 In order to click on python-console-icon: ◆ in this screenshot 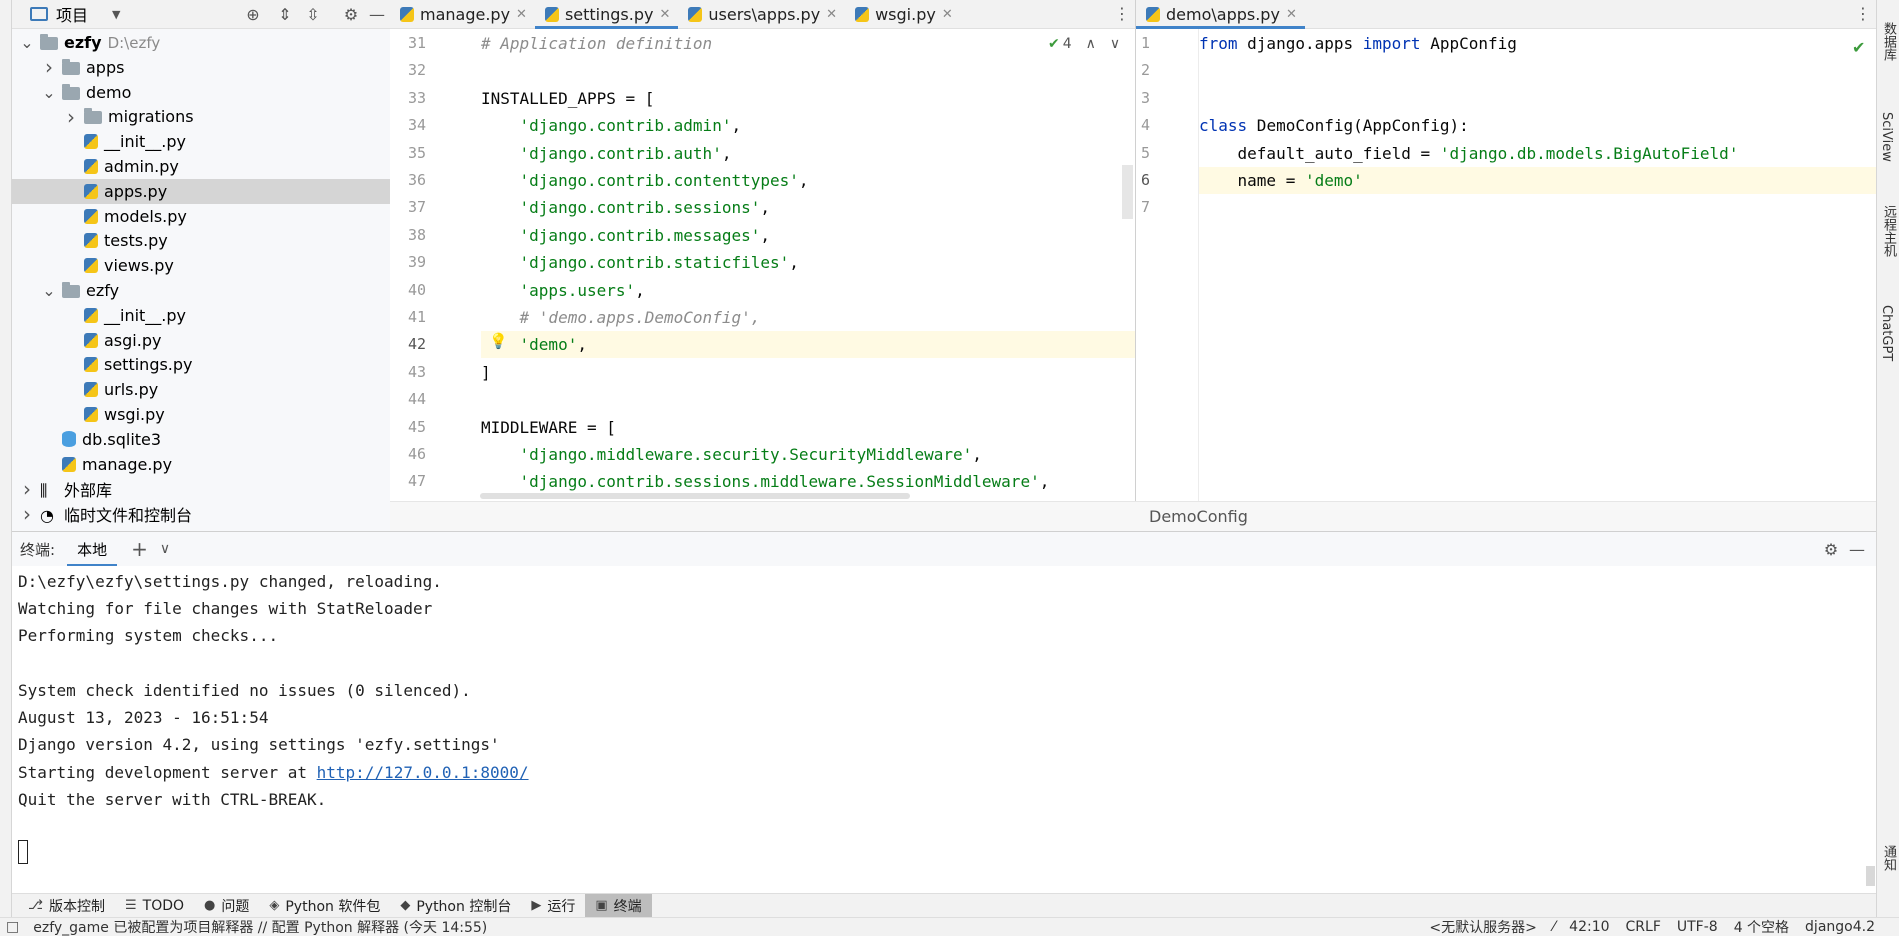, I will do `click(405, 905)`.